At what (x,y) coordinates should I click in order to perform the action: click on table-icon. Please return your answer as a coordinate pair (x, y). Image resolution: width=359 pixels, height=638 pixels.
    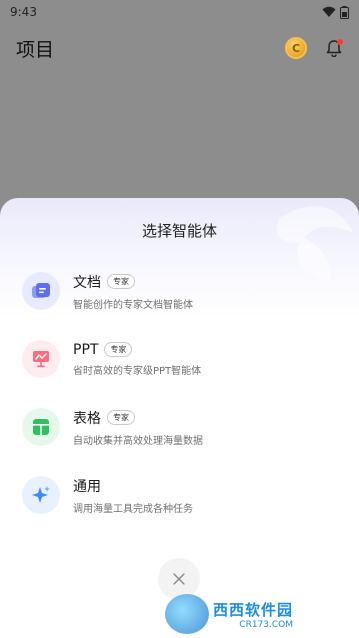
    Looking at the image, I should click on (41, 427).